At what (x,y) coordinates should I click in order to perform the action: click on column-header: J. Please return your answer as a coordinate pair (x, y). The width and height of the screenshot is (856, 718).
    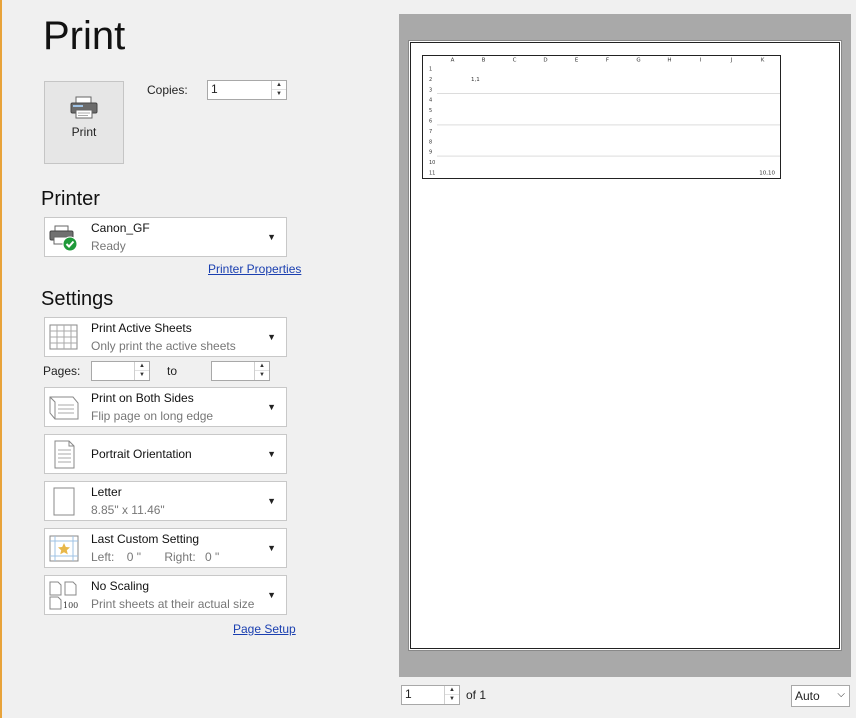
    Looking at the image, I should click on (731, 61).